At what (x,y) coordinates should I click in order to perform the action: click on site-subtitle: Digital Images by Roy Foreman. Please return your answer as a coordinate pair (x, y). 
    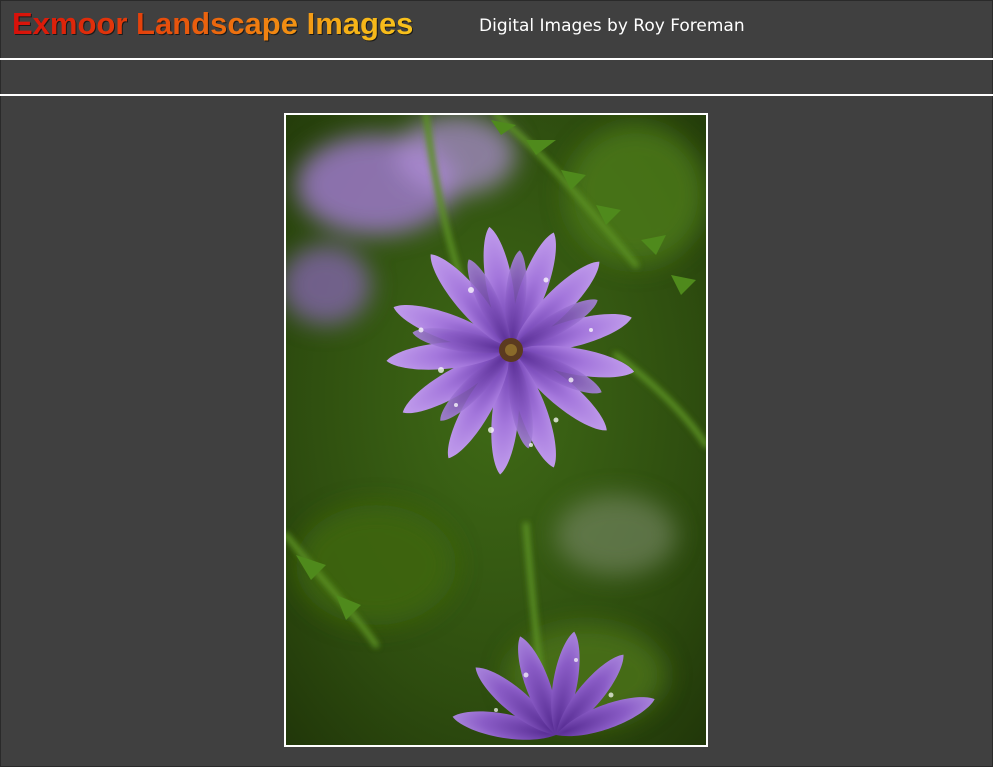
    Looking at the image, I should click on (612, 26).